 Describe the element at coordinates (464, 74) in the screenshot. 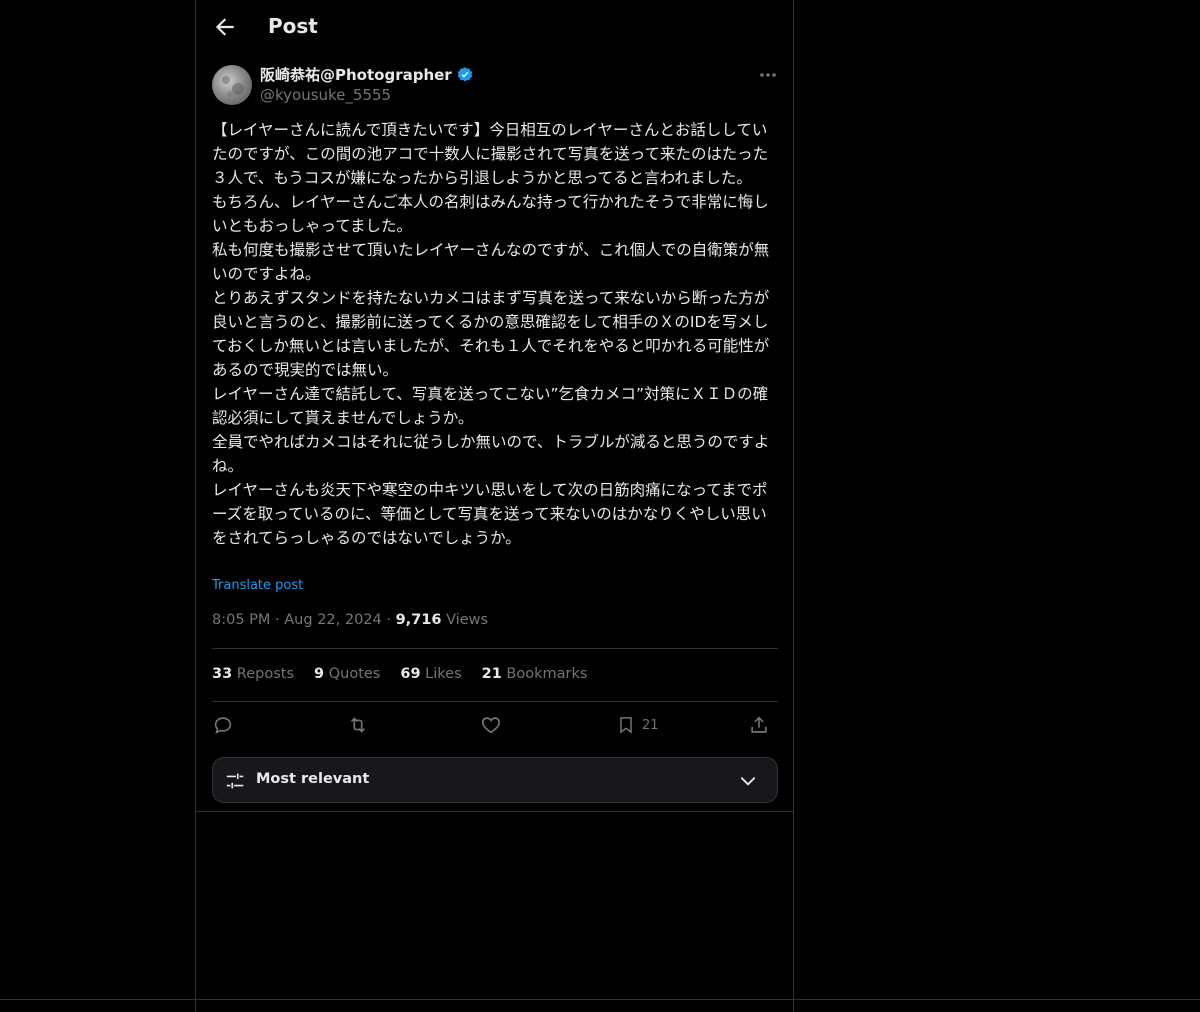

I see `verified-badge-icon` at that location.